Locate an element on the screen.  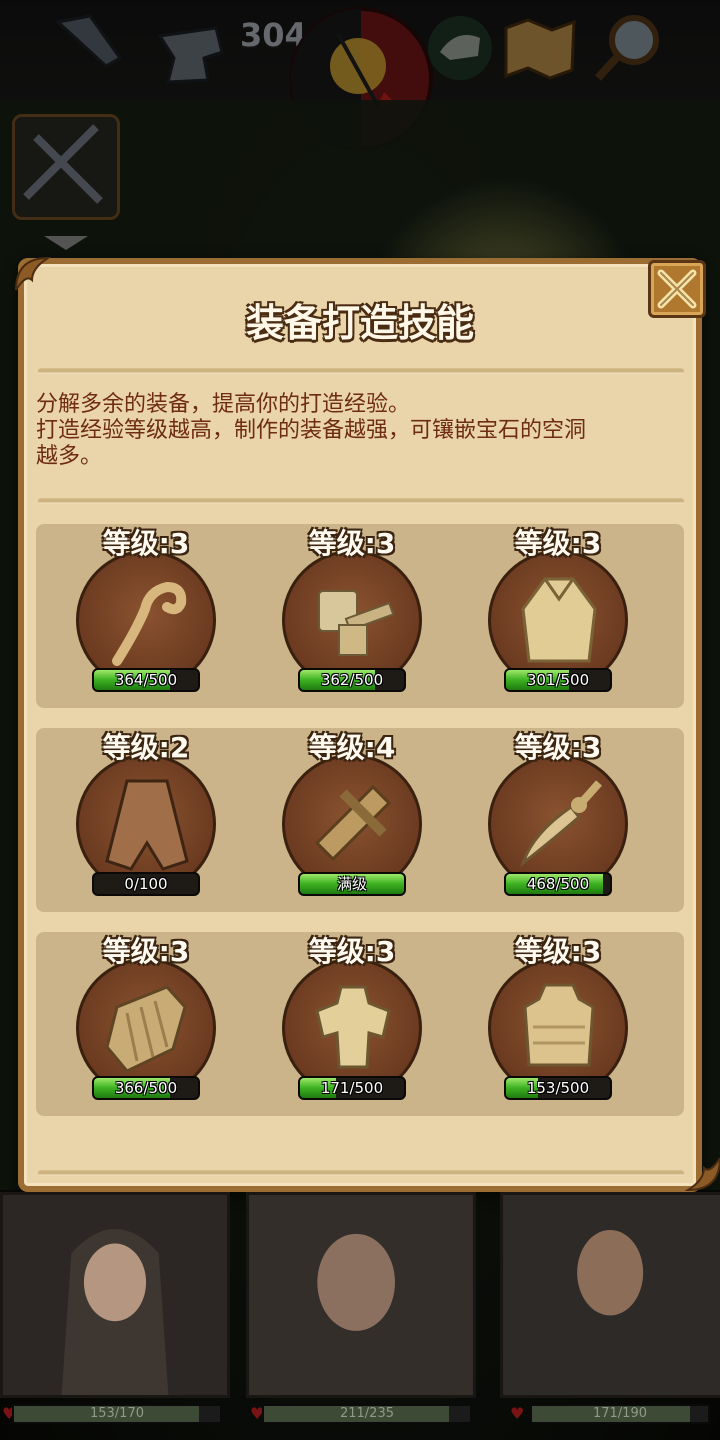
skill-row: 等级:2 0/100 等级:4 满级 等级:3 468/500 is located at coordinates (360, 820).